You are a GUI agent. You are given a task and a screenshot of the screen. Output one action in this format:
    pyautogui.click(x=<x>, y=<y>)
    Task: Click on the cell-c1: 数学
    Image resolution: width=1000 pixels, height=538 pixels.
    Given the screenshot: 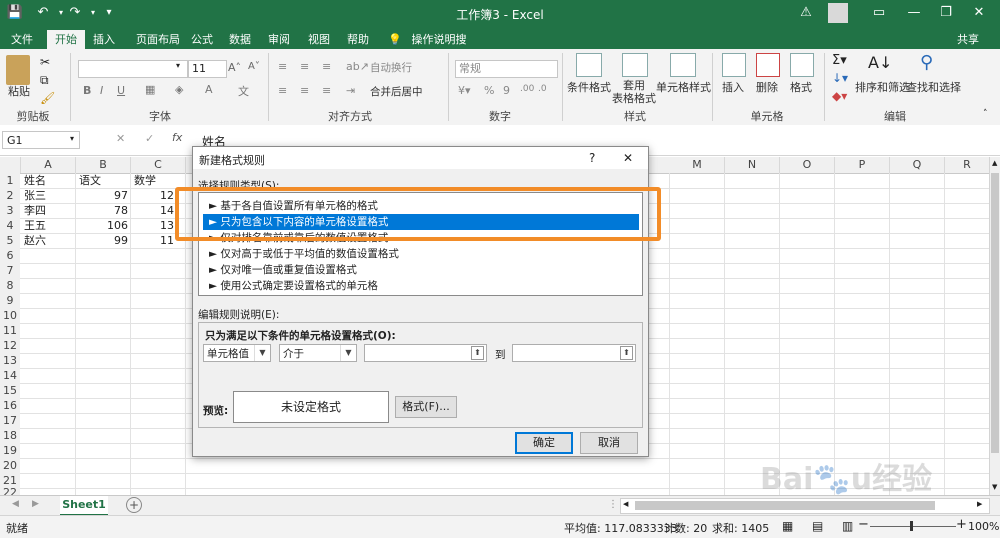 What is the action you would take?
    pyautogui.click(x=145, y=180)
    